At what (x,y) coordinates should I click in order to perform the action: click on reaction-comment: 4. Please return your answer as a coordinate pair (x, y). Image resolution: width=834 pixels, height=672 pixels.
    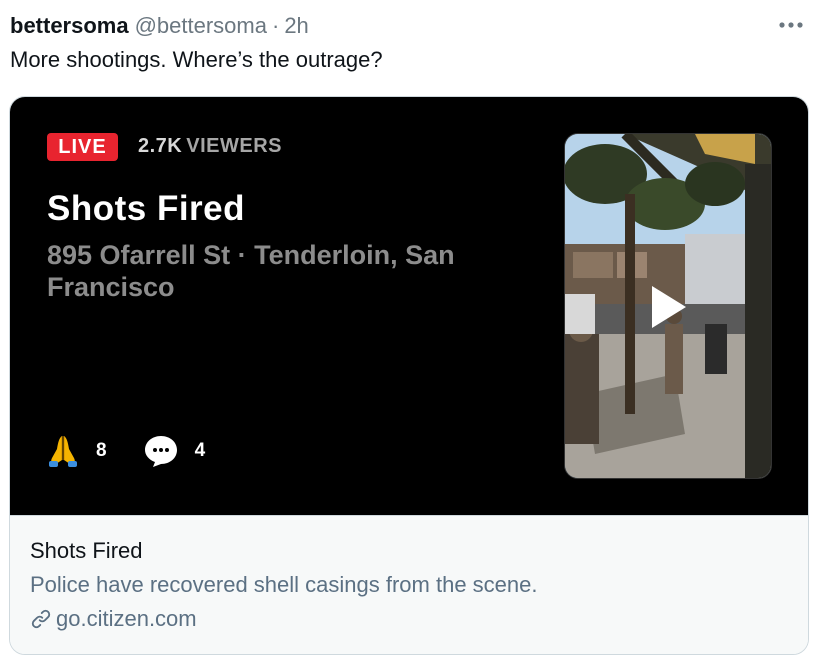
    Looking at the image, I should click on (174, 451).